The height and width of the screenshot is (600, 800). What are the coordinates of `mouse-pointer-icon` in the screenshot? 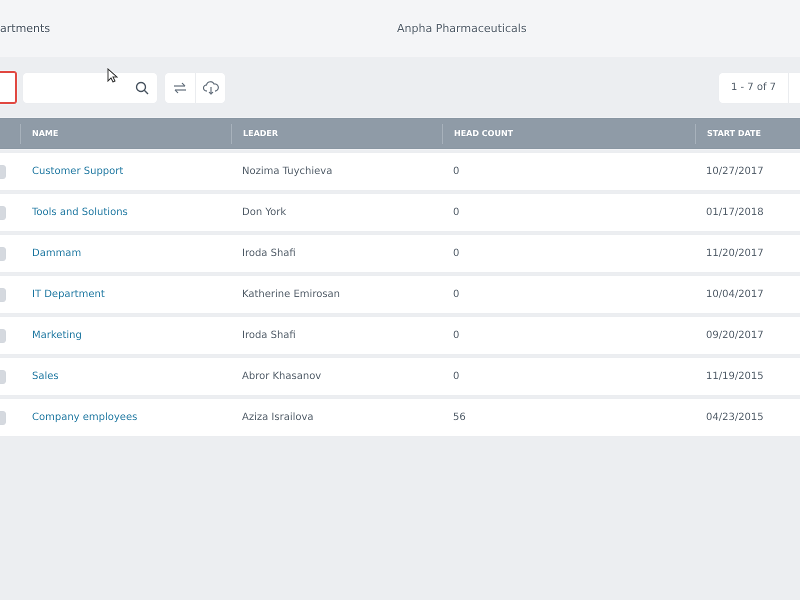 It's located at (112, 75).